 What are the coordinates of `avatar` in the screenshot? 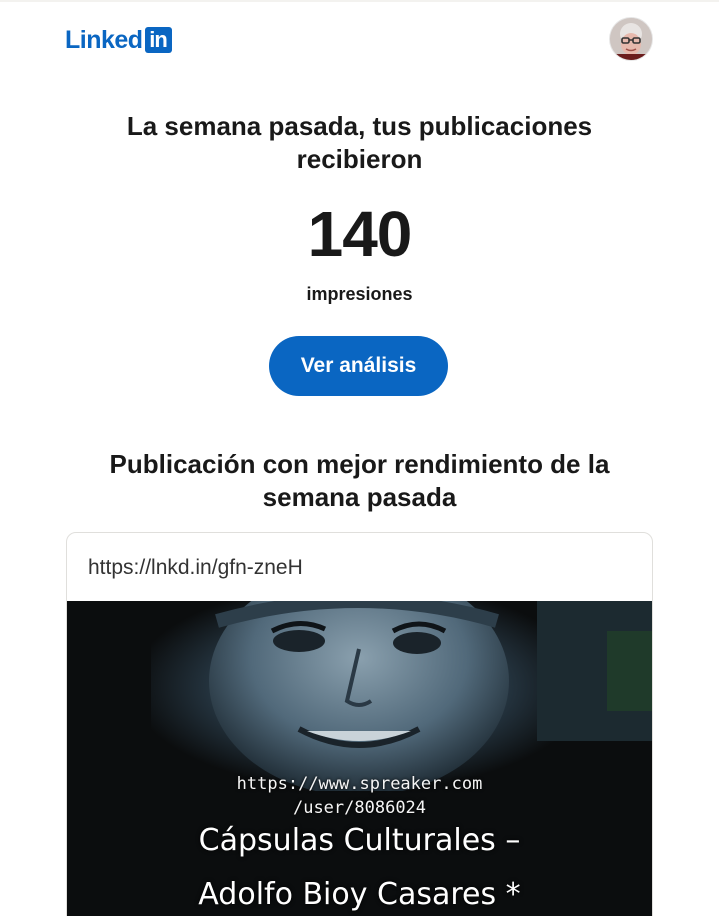 It's located at (631, 39).